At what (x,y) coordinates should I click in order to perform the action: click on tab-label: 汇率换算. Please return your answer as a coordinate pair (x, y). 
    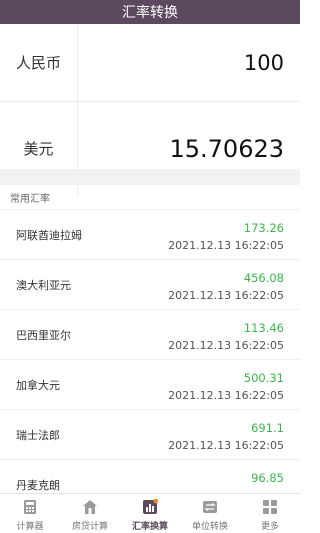
    Looking at the image, I should click on (149, 527).